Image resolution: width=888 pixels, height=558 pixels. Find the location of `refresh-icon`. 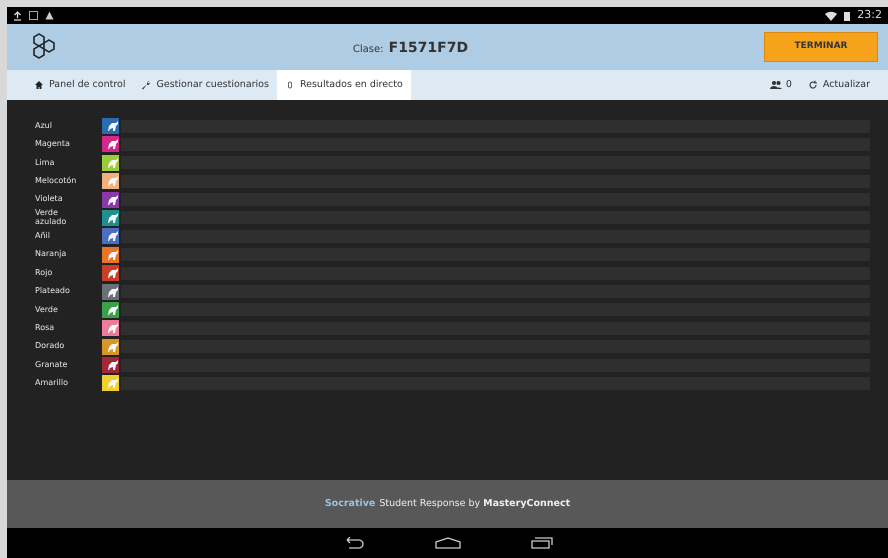

refresh-icon is located at coordinates (813, 85).